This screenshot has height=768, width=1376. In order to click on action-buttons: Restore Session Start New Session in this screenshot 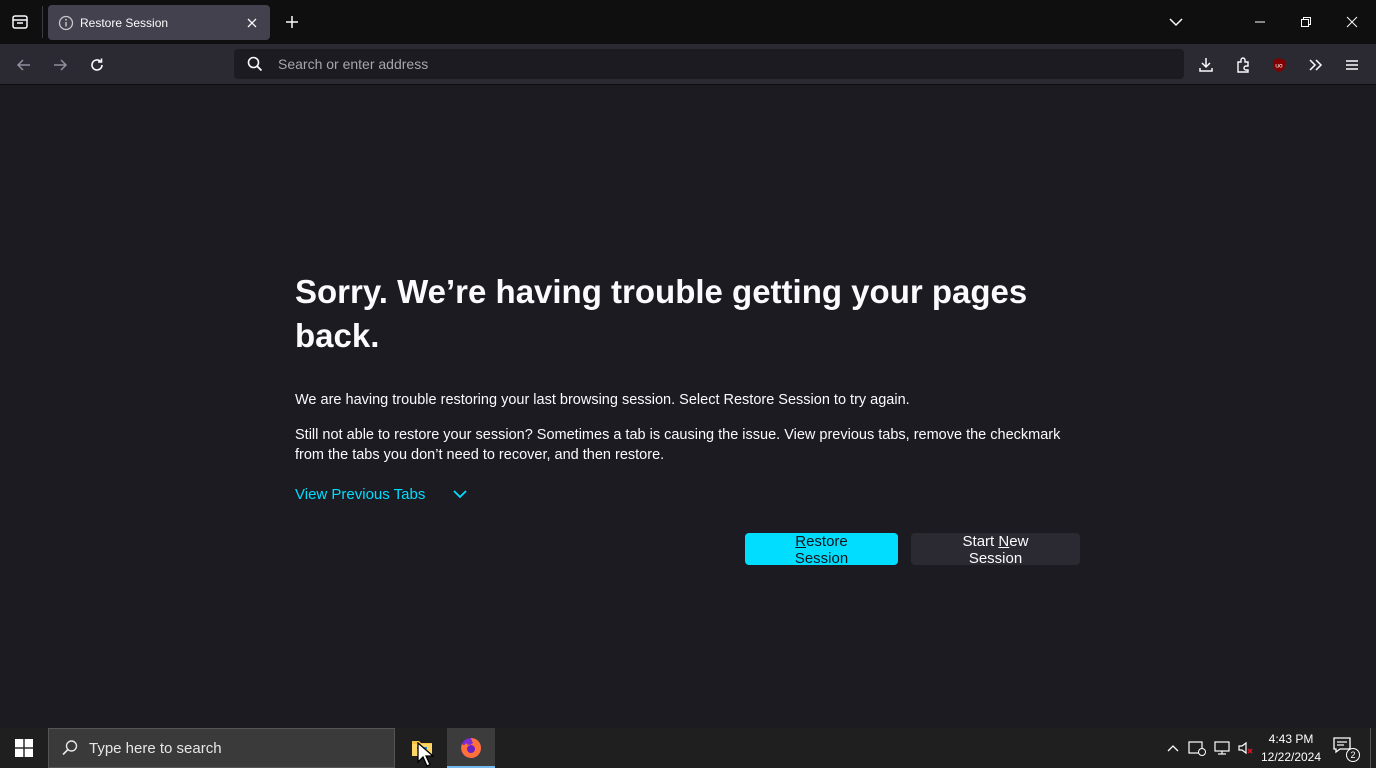, I will do `click(912, 550)`.